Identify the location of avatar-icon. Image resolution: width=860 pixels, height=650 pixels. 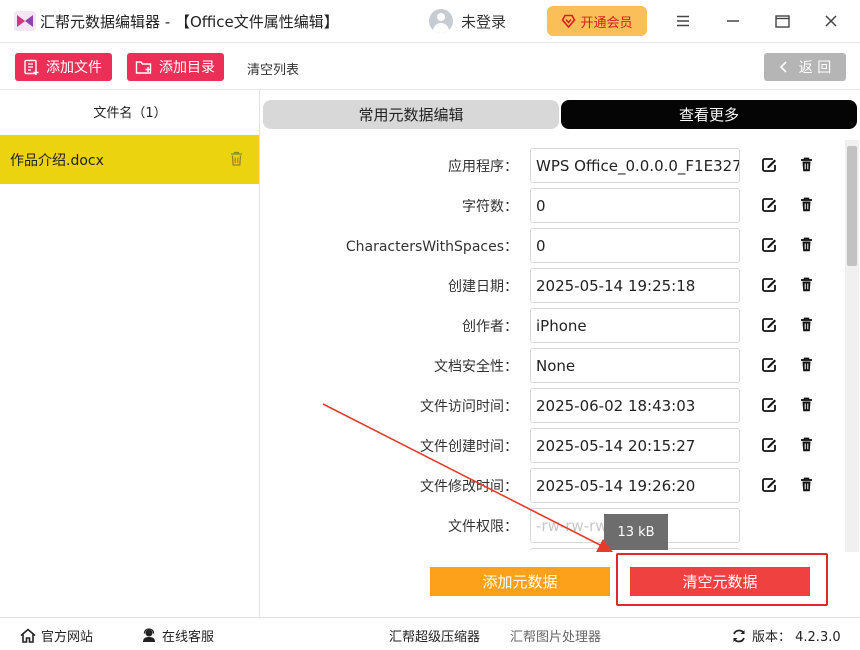
(441, 21).